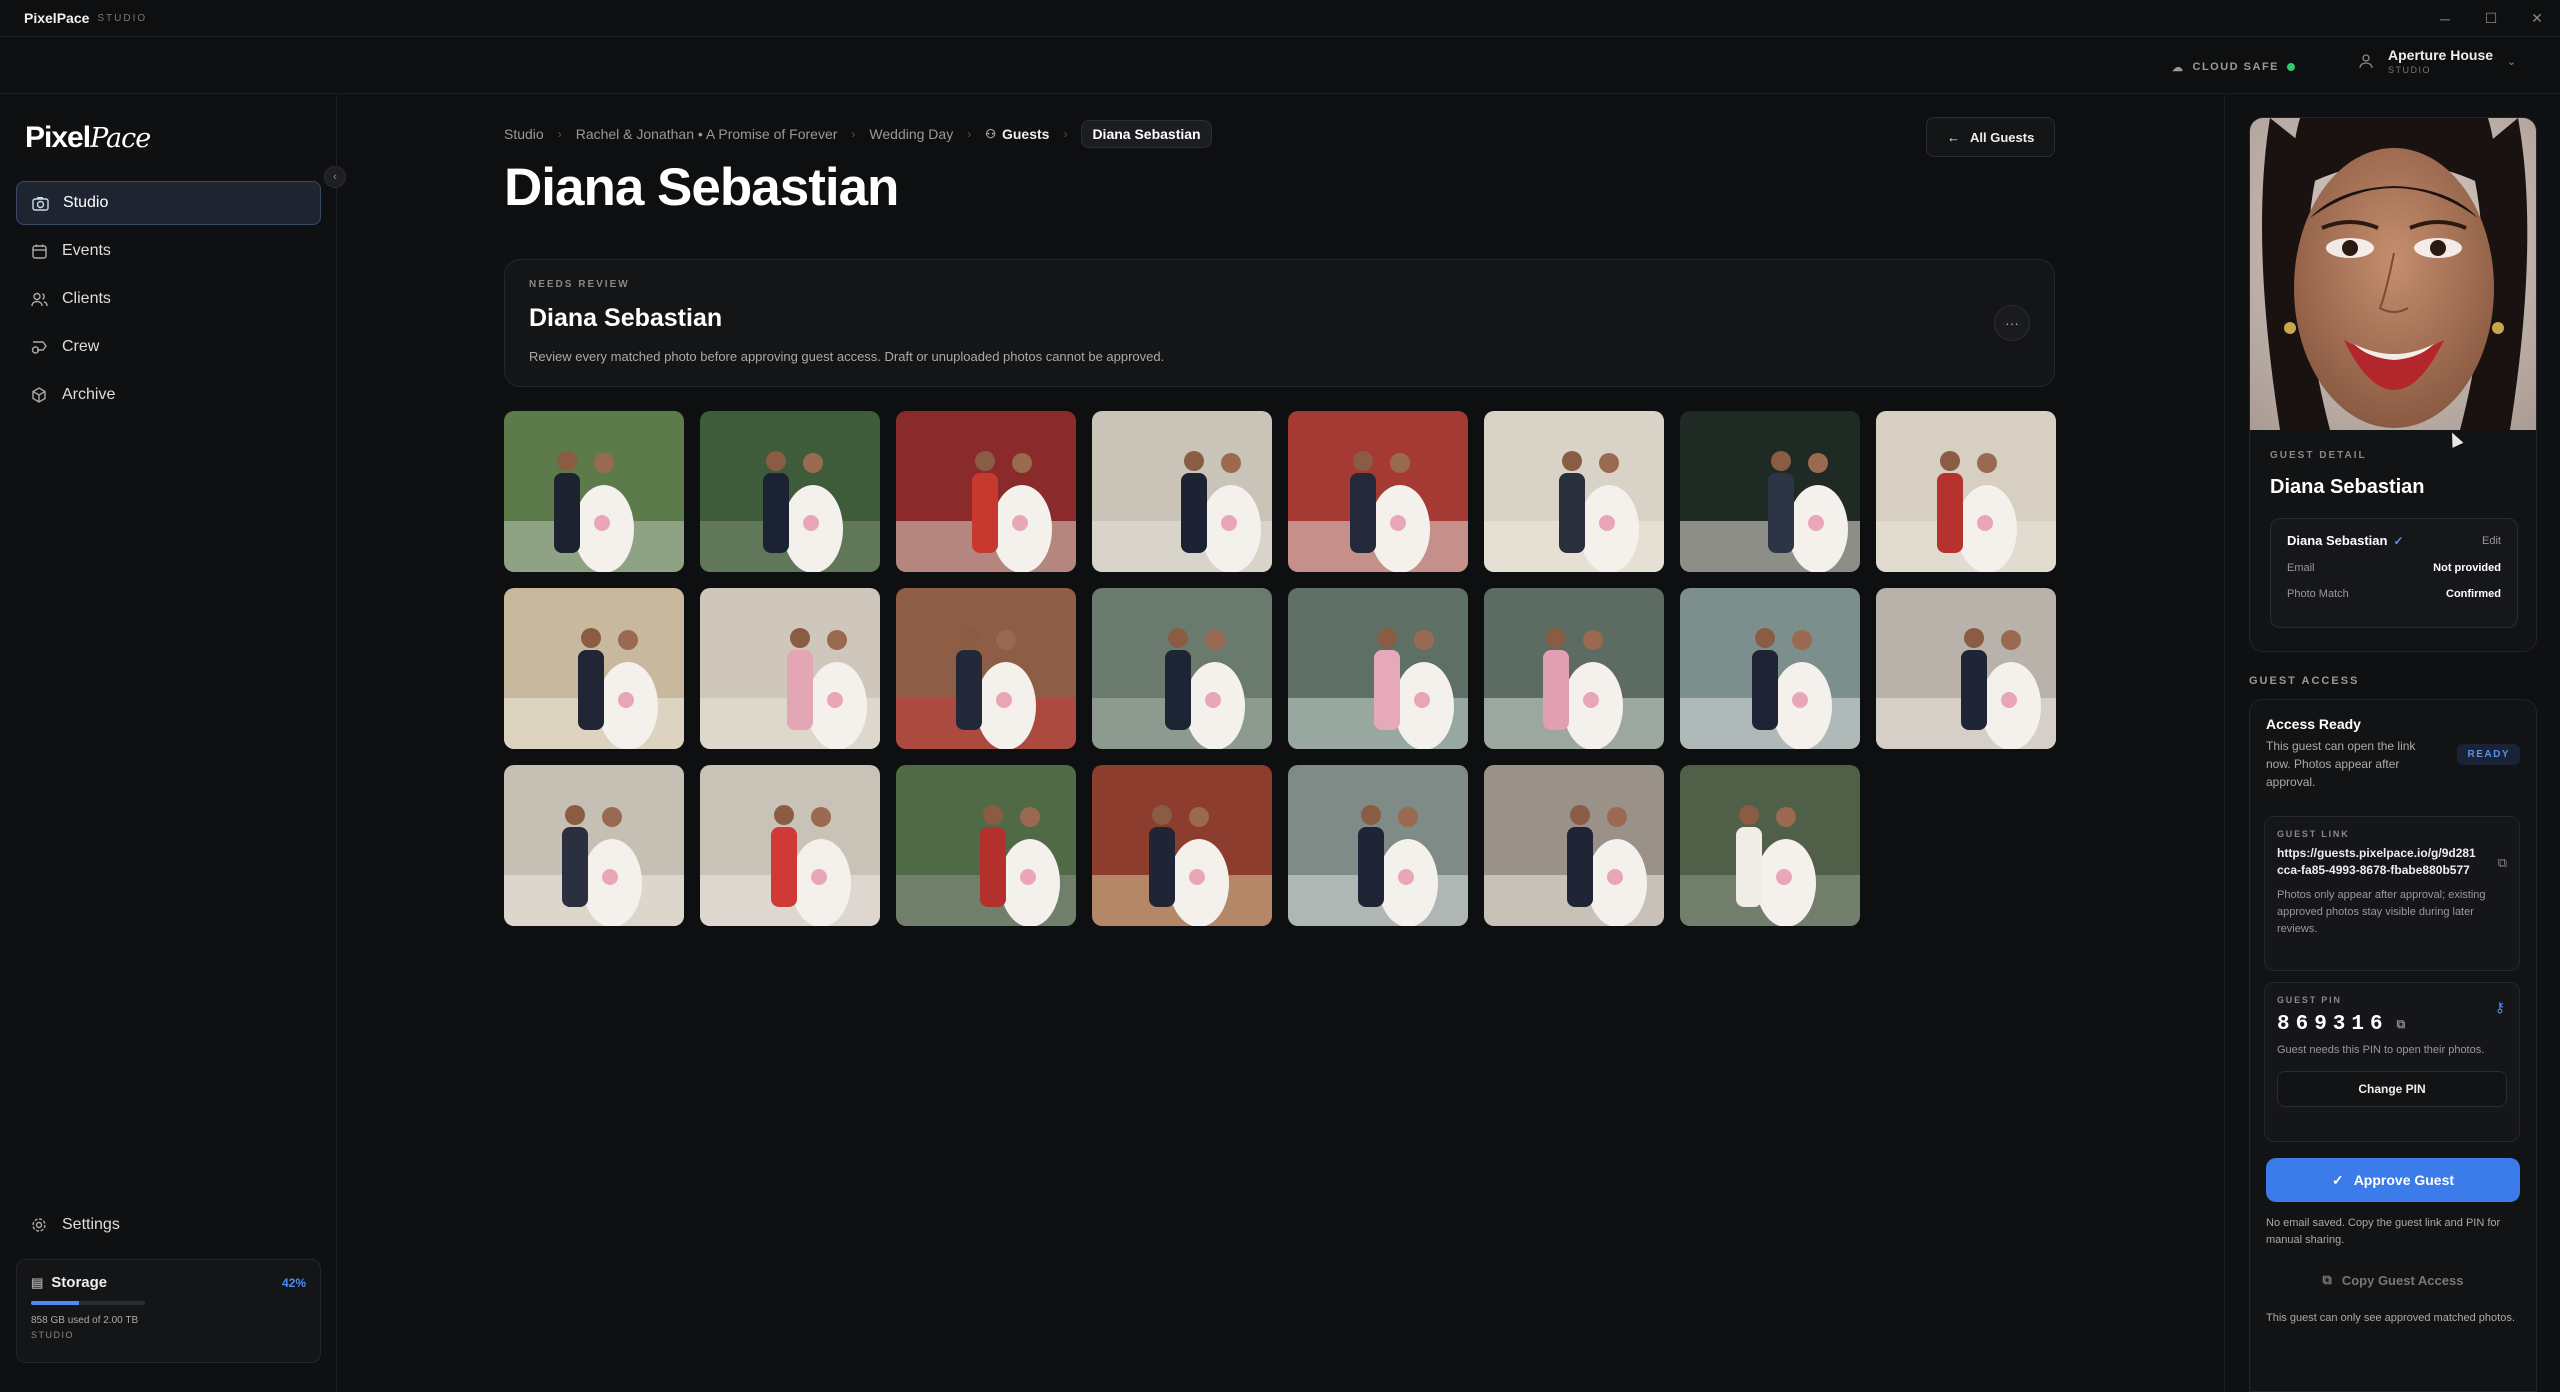  I want to click on breadcrumb-day: Wedding Day, so click(911, 134).